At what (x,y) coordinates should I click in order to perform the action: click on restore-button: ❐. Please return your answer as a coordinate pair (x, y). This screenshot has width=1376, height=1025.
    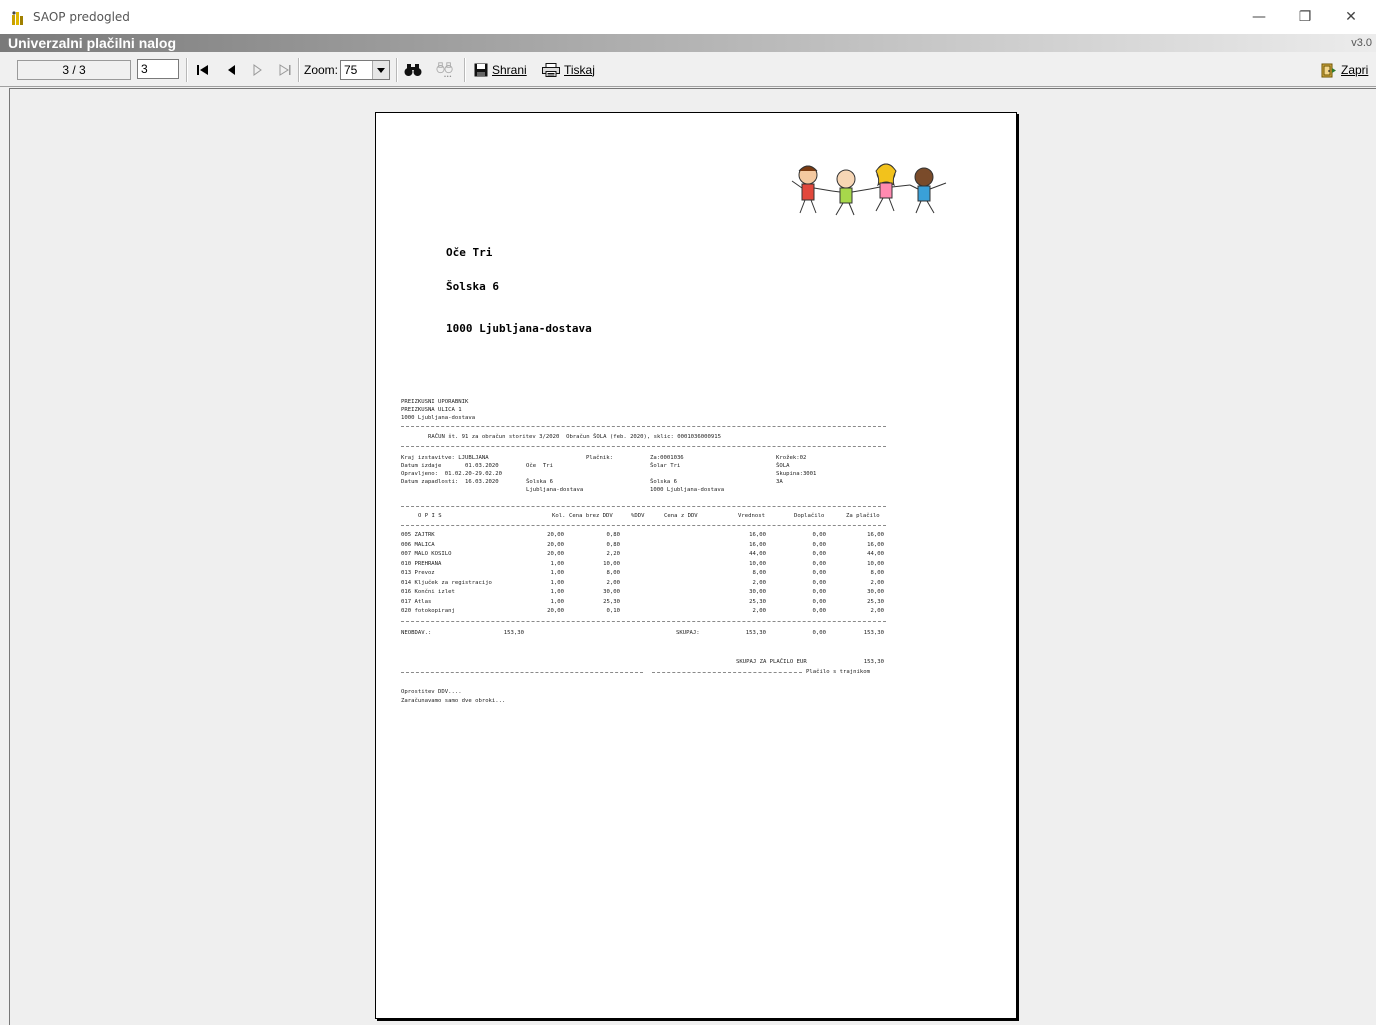
    Looking at the image, I should click on (1305, 17).